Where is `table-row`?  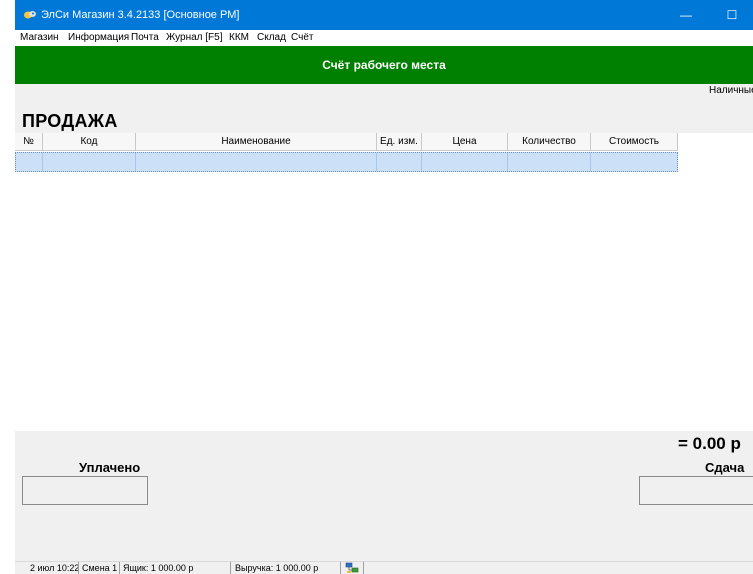
table-row is located at coordinates (346, 162).